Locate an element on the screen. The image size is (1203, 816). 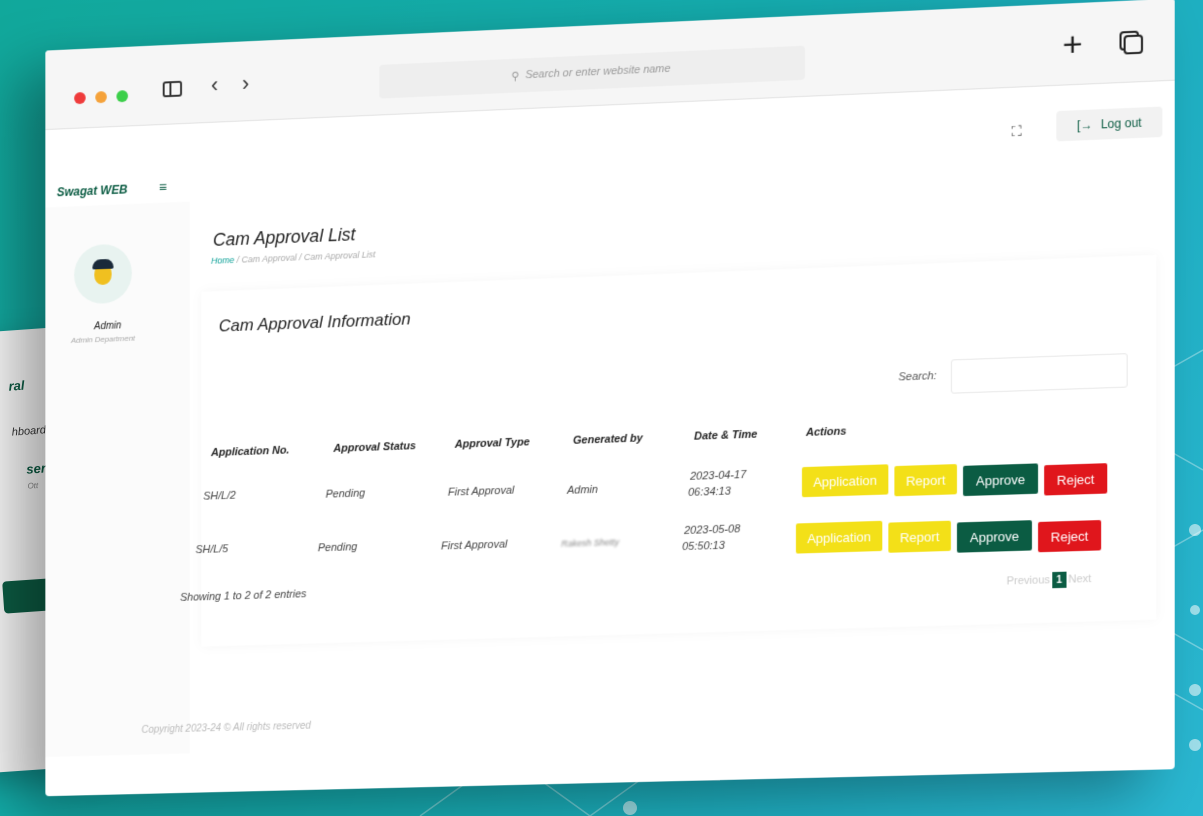
back-label: hboard is located at coordinates (29, 431).